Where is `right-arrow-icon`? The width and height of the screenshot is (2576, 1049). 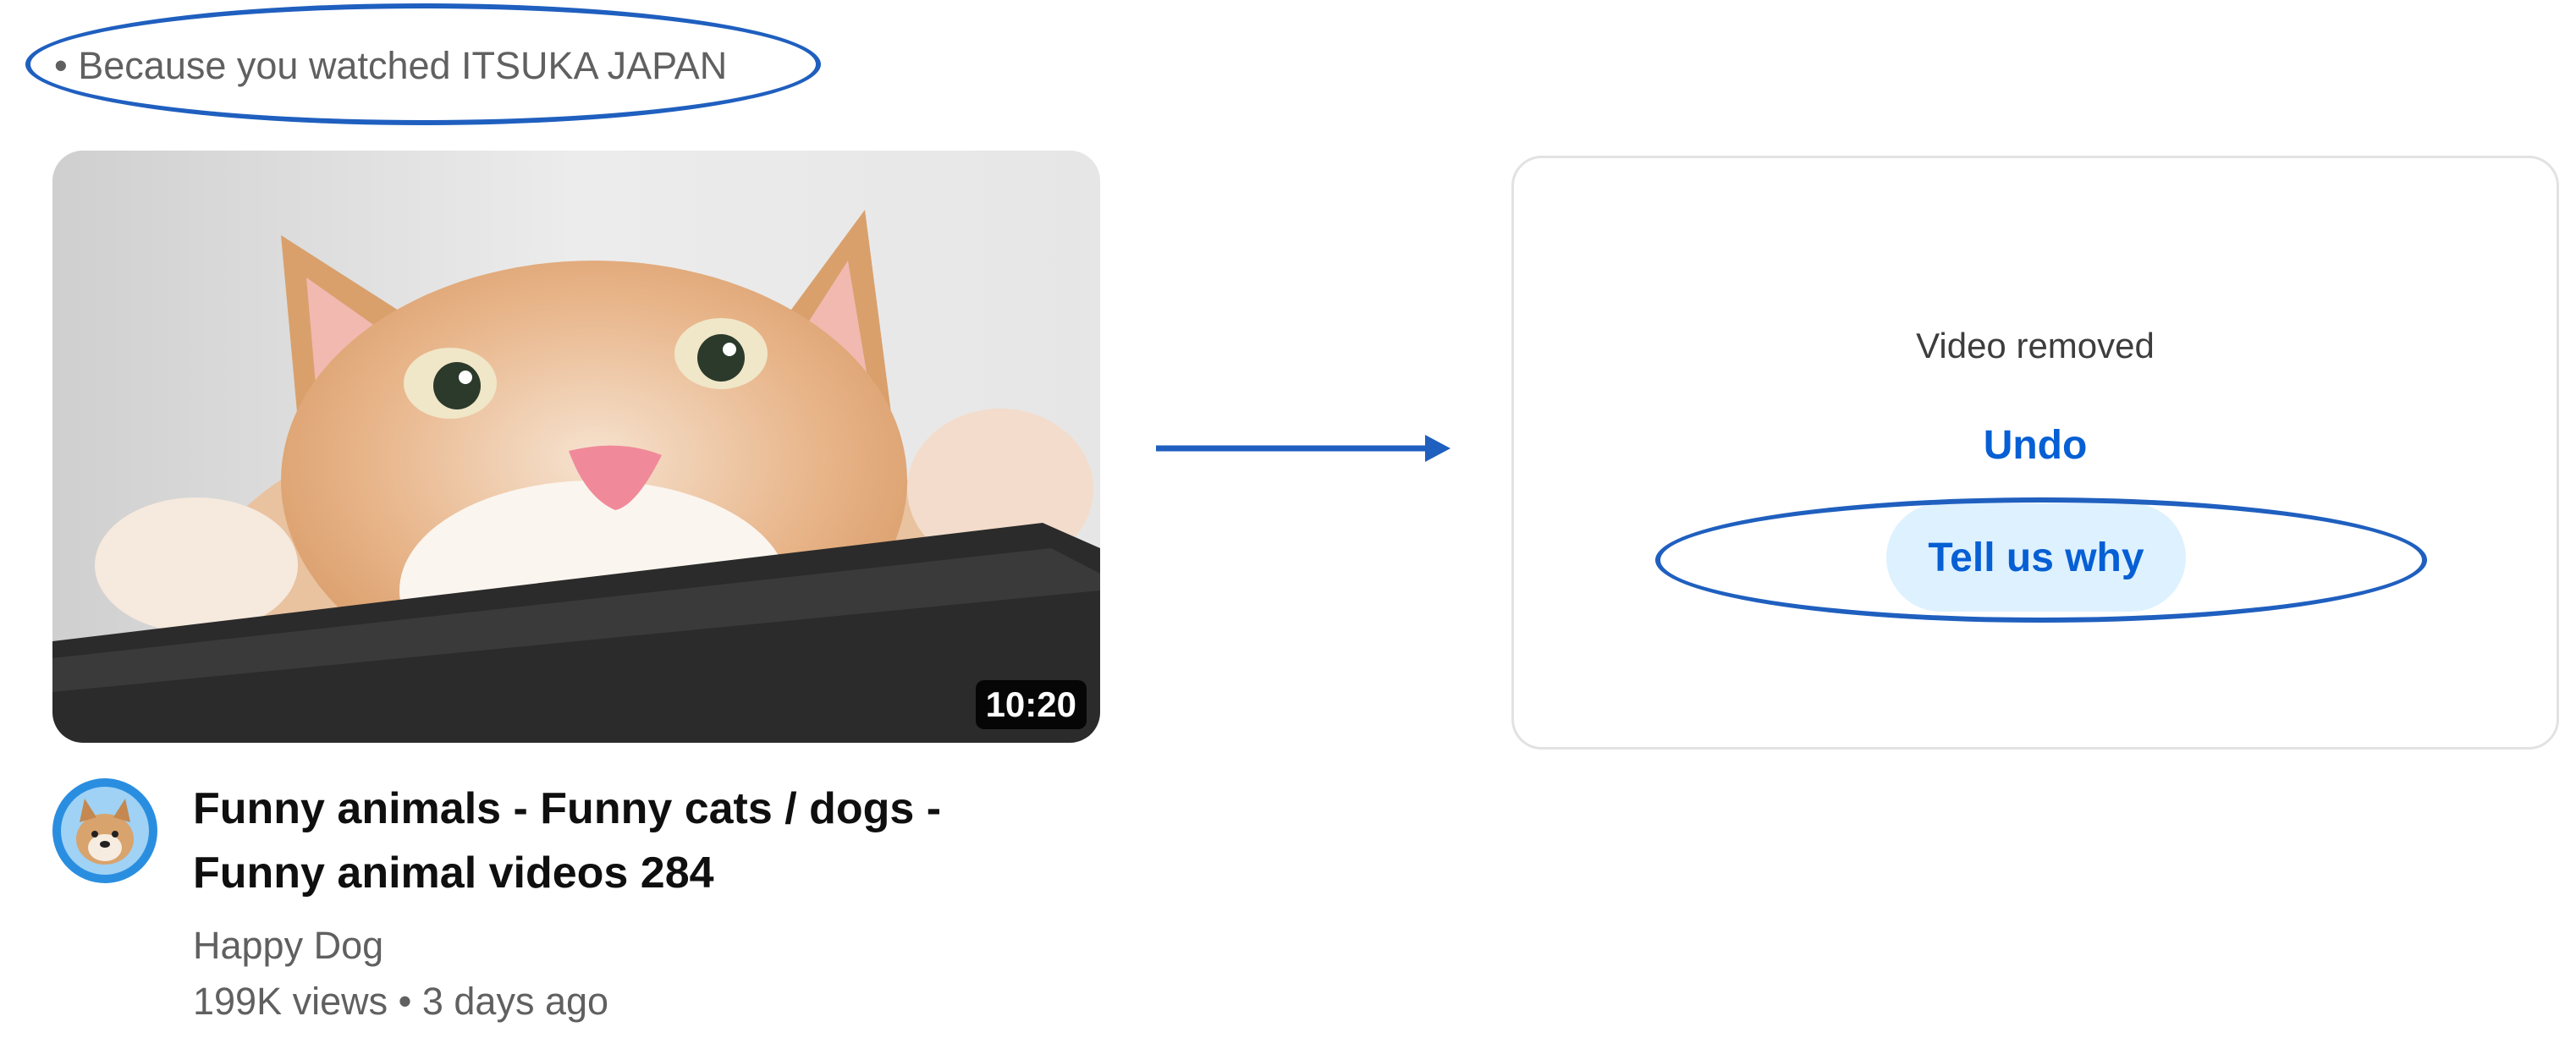
right-arrow-icon is located at coordinates (1303, 448).